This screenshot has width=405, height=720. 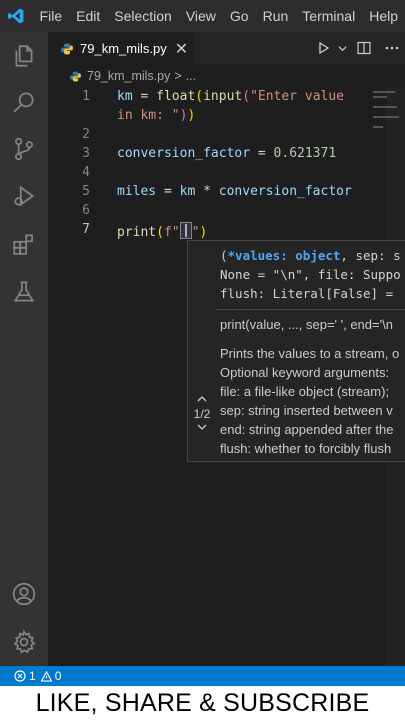 I want to click on source-control-icon, so click(x=24, y=149).